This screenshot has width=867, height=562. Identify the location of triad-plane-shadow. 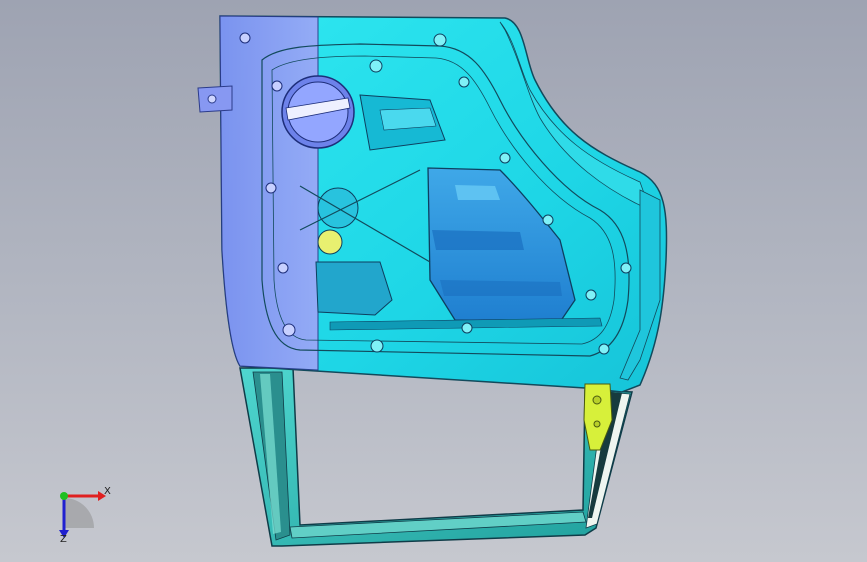
(79, 513).